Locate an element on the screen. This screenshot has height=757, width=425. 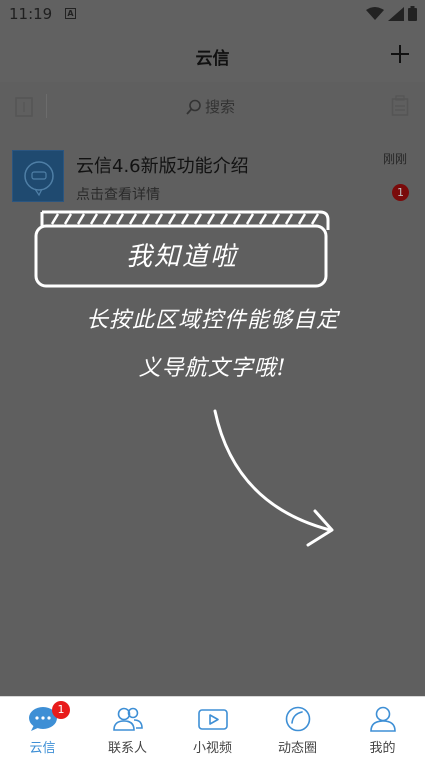
list-item: 云信4.6新版功能介绍 点击查看详情 刚刚 1 is located at coordinates (212, 176).